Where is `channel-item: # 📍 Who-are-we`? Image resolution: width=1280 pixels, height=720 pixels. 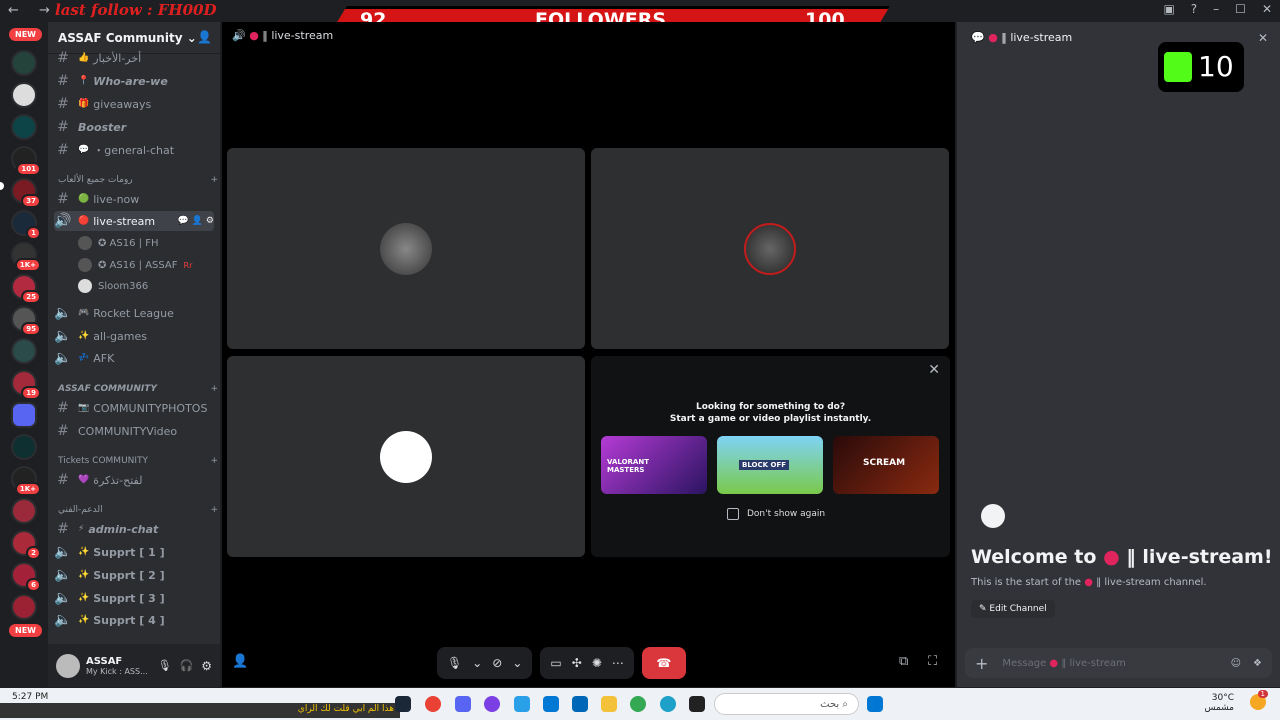
channel-item: # 📍 Who-are-we is located at coordinates (134, 81).